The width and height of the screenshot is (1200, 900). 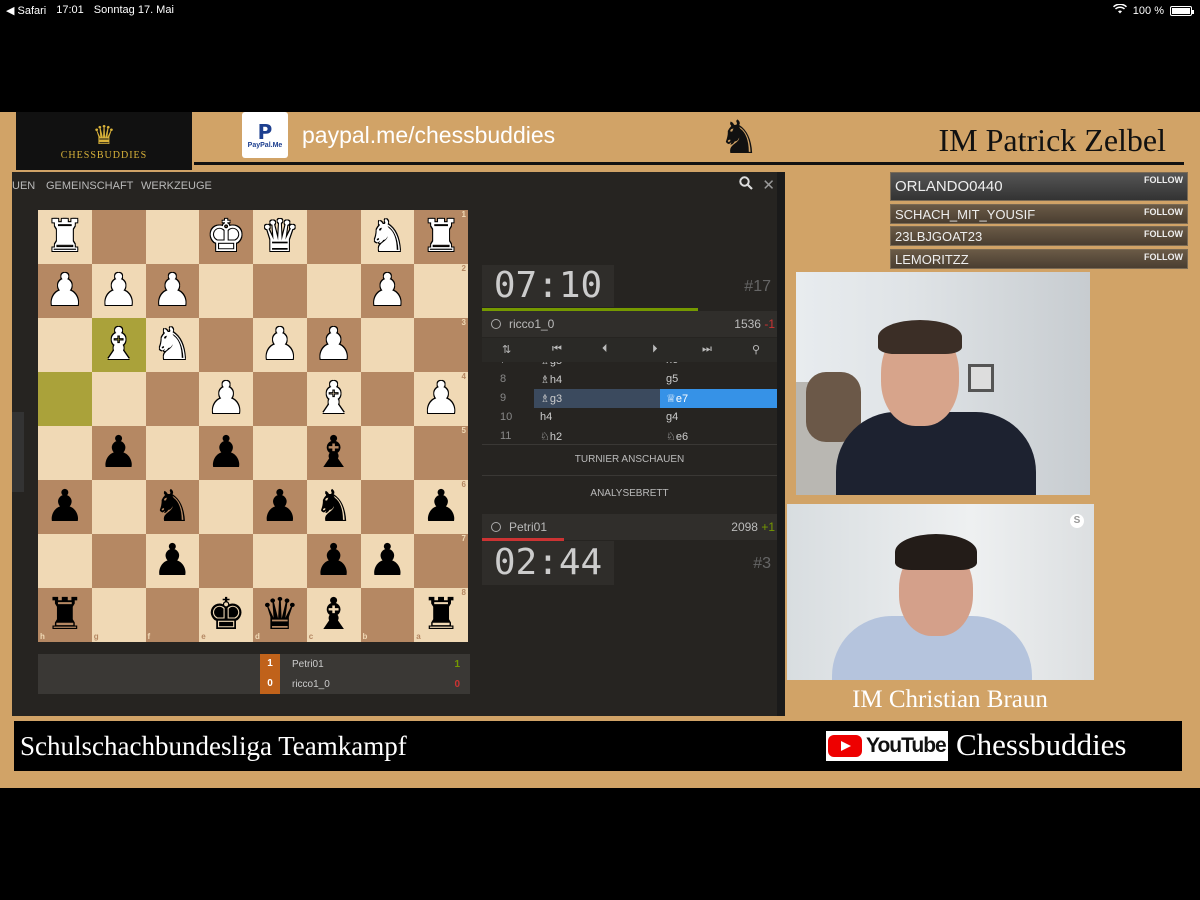 I want to click on board-square: ♜, so click(x=65, y=237).